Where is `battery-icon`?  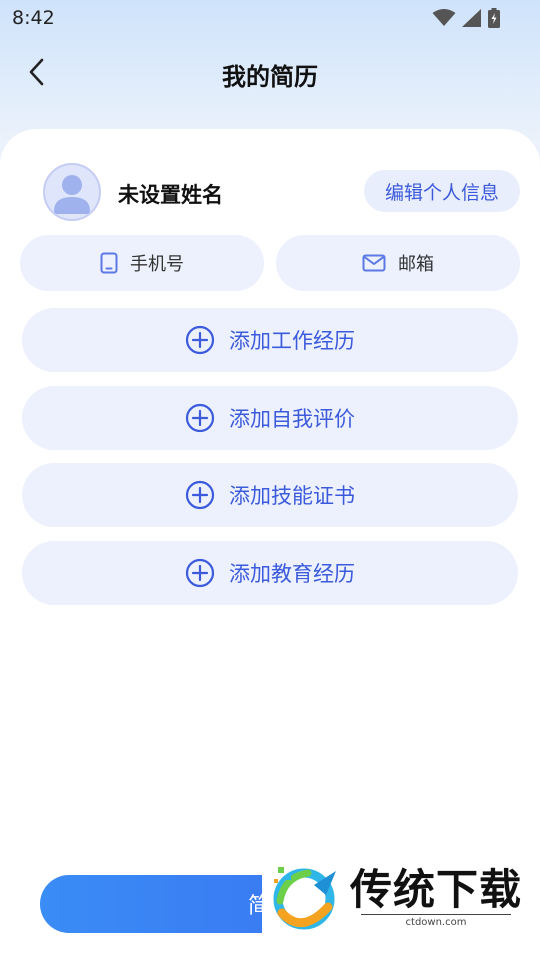 battery-icon is located at coordinates (494, 18).